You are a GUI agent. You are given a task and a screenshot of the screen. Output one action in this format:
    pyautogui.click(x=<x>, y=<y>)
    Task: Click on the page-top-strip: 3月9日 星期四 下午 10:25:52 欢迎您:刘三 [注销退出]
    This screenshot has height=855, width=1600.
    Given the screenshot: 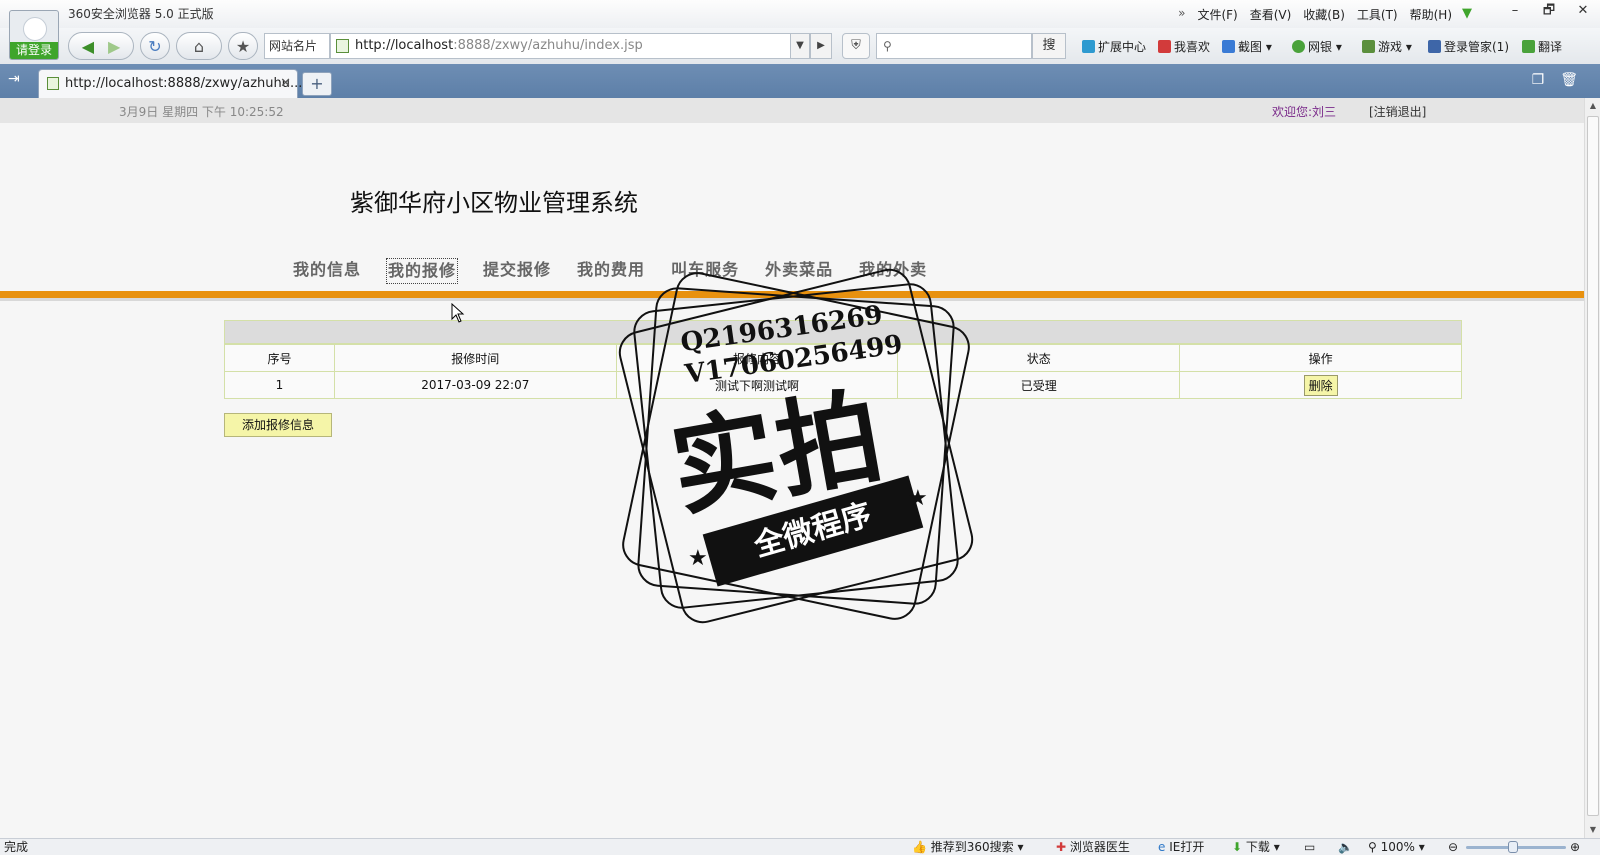 What is the action you would take?
    pyautogui.click(x=792, y=110)
    